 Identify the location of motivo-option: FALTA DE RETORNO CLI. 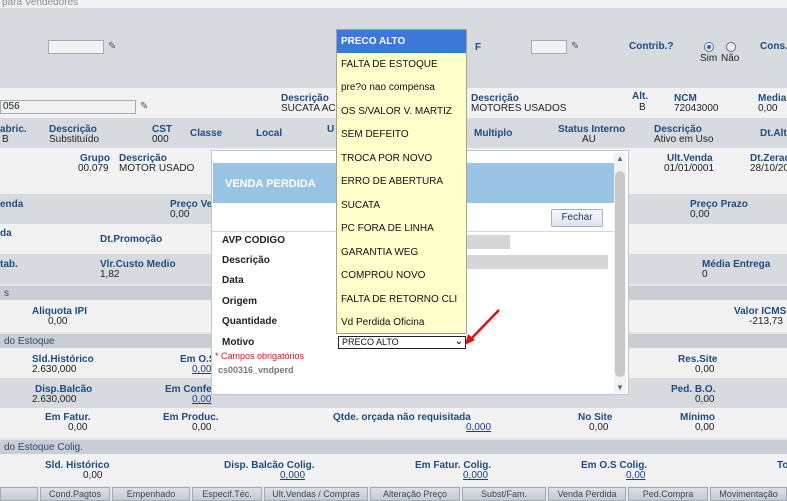
(401, 299).